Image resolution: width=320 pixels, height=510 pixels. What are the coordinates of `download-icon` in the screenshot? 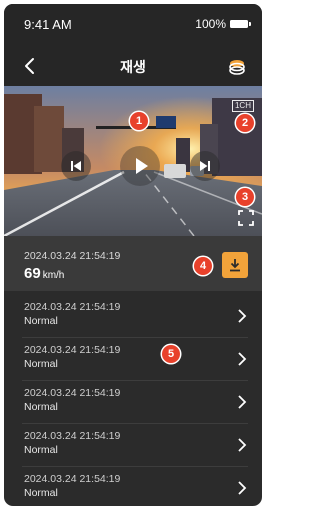 It's located at (235, 265).